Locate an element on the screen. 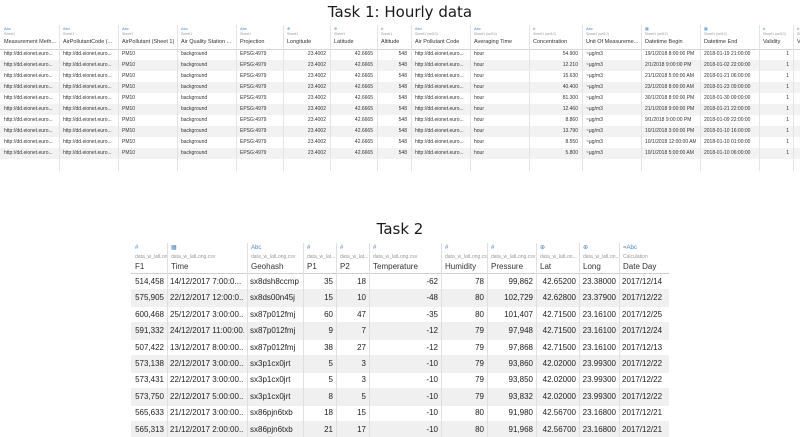 The image size is (800, 437). table-cell: 21/1/2018 5:00:00 AM is located at coordinates (669, 76).